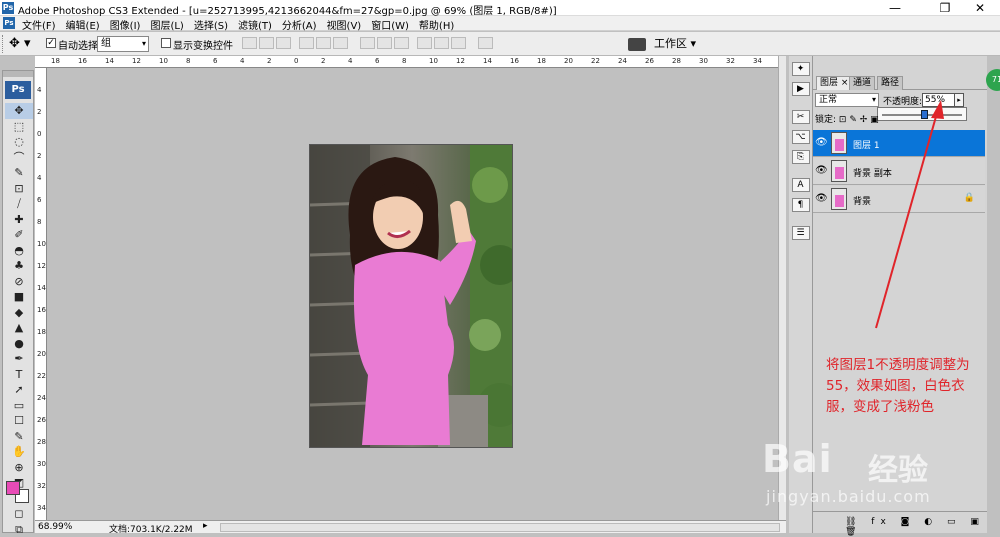 This screenshot has height=537, width=1000. Describe the element at coordinates (500, 527) in the screenshot. I see `horizontal-scrollbar` at that location.